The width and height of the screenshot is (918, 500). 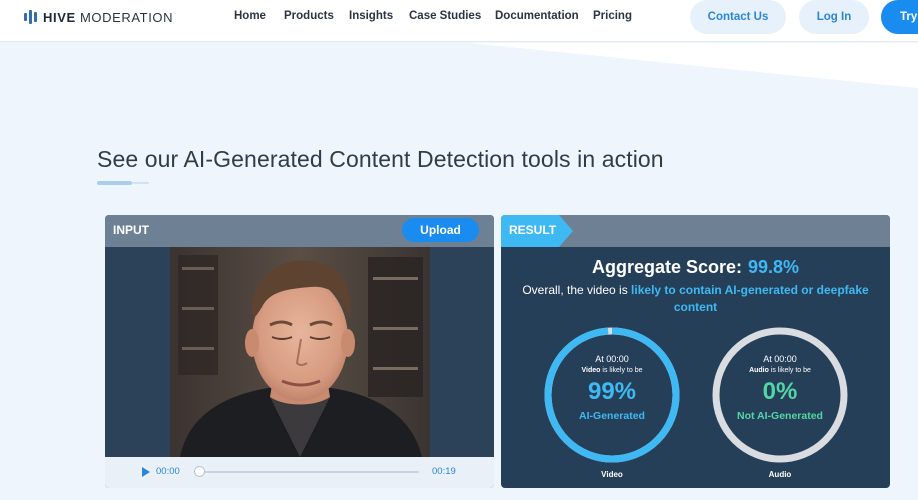 I want to click on player-controls: 00:00 00:19, so click(x=299, y=472).